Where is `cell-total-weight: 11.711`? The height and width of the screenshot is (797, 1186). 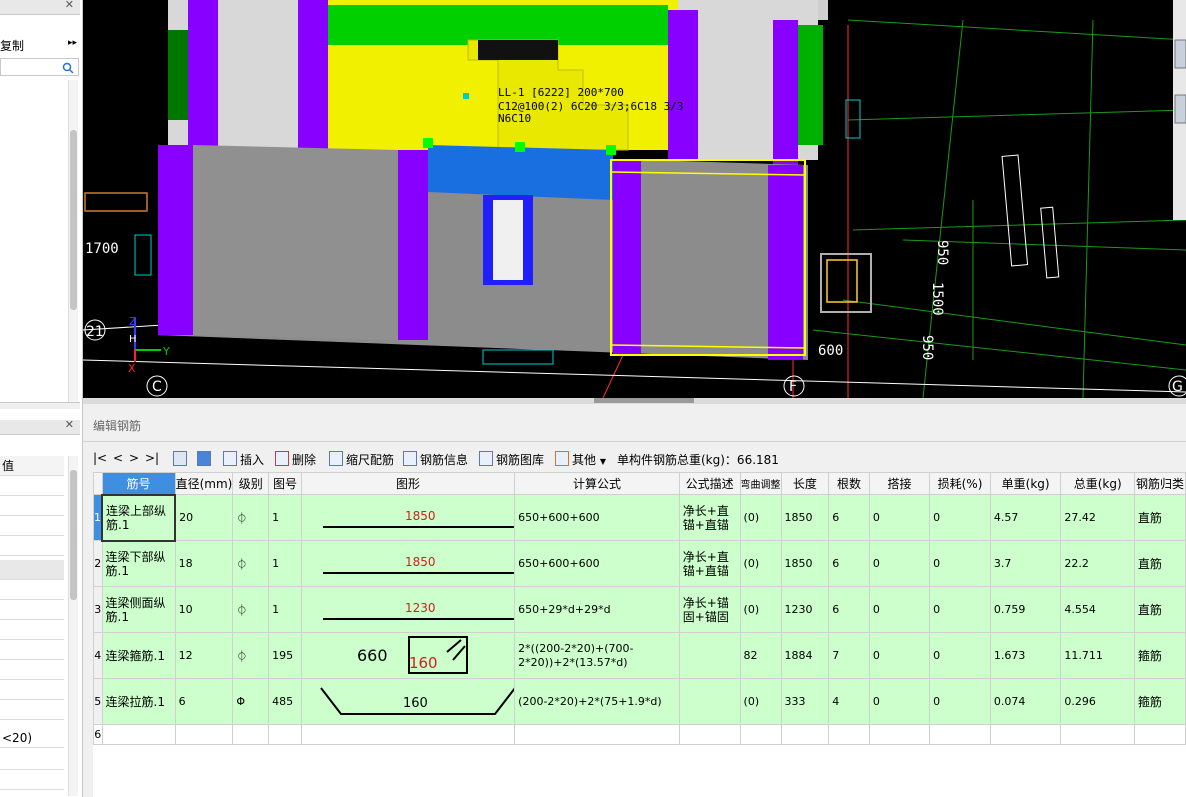
cell-total-weight: 11.711 is located at coordinates (1097, 655).